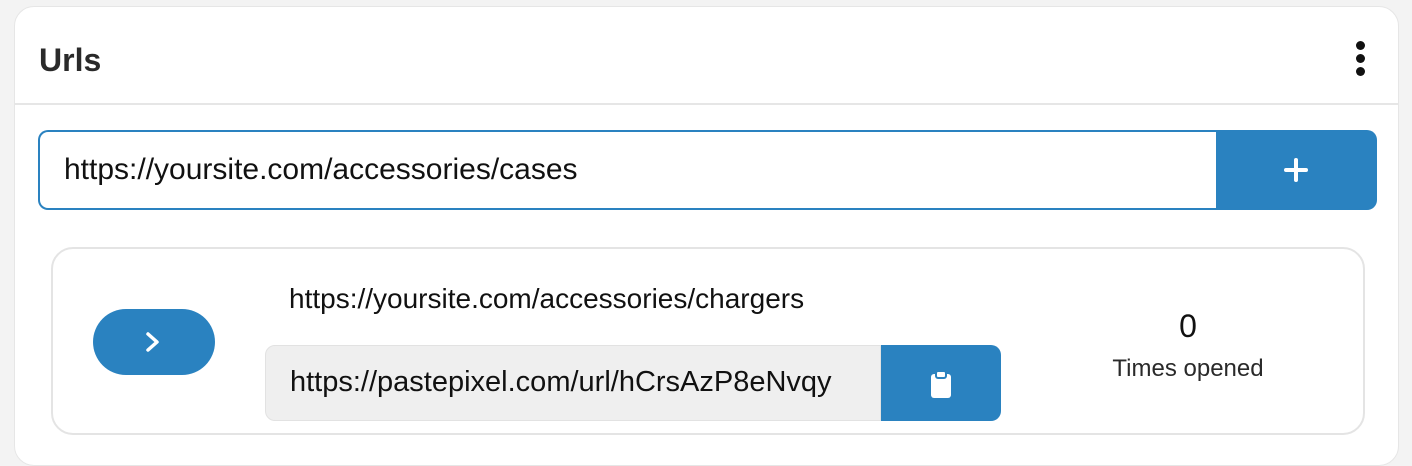  I want to click on add-url-button, so click(1296, 170).